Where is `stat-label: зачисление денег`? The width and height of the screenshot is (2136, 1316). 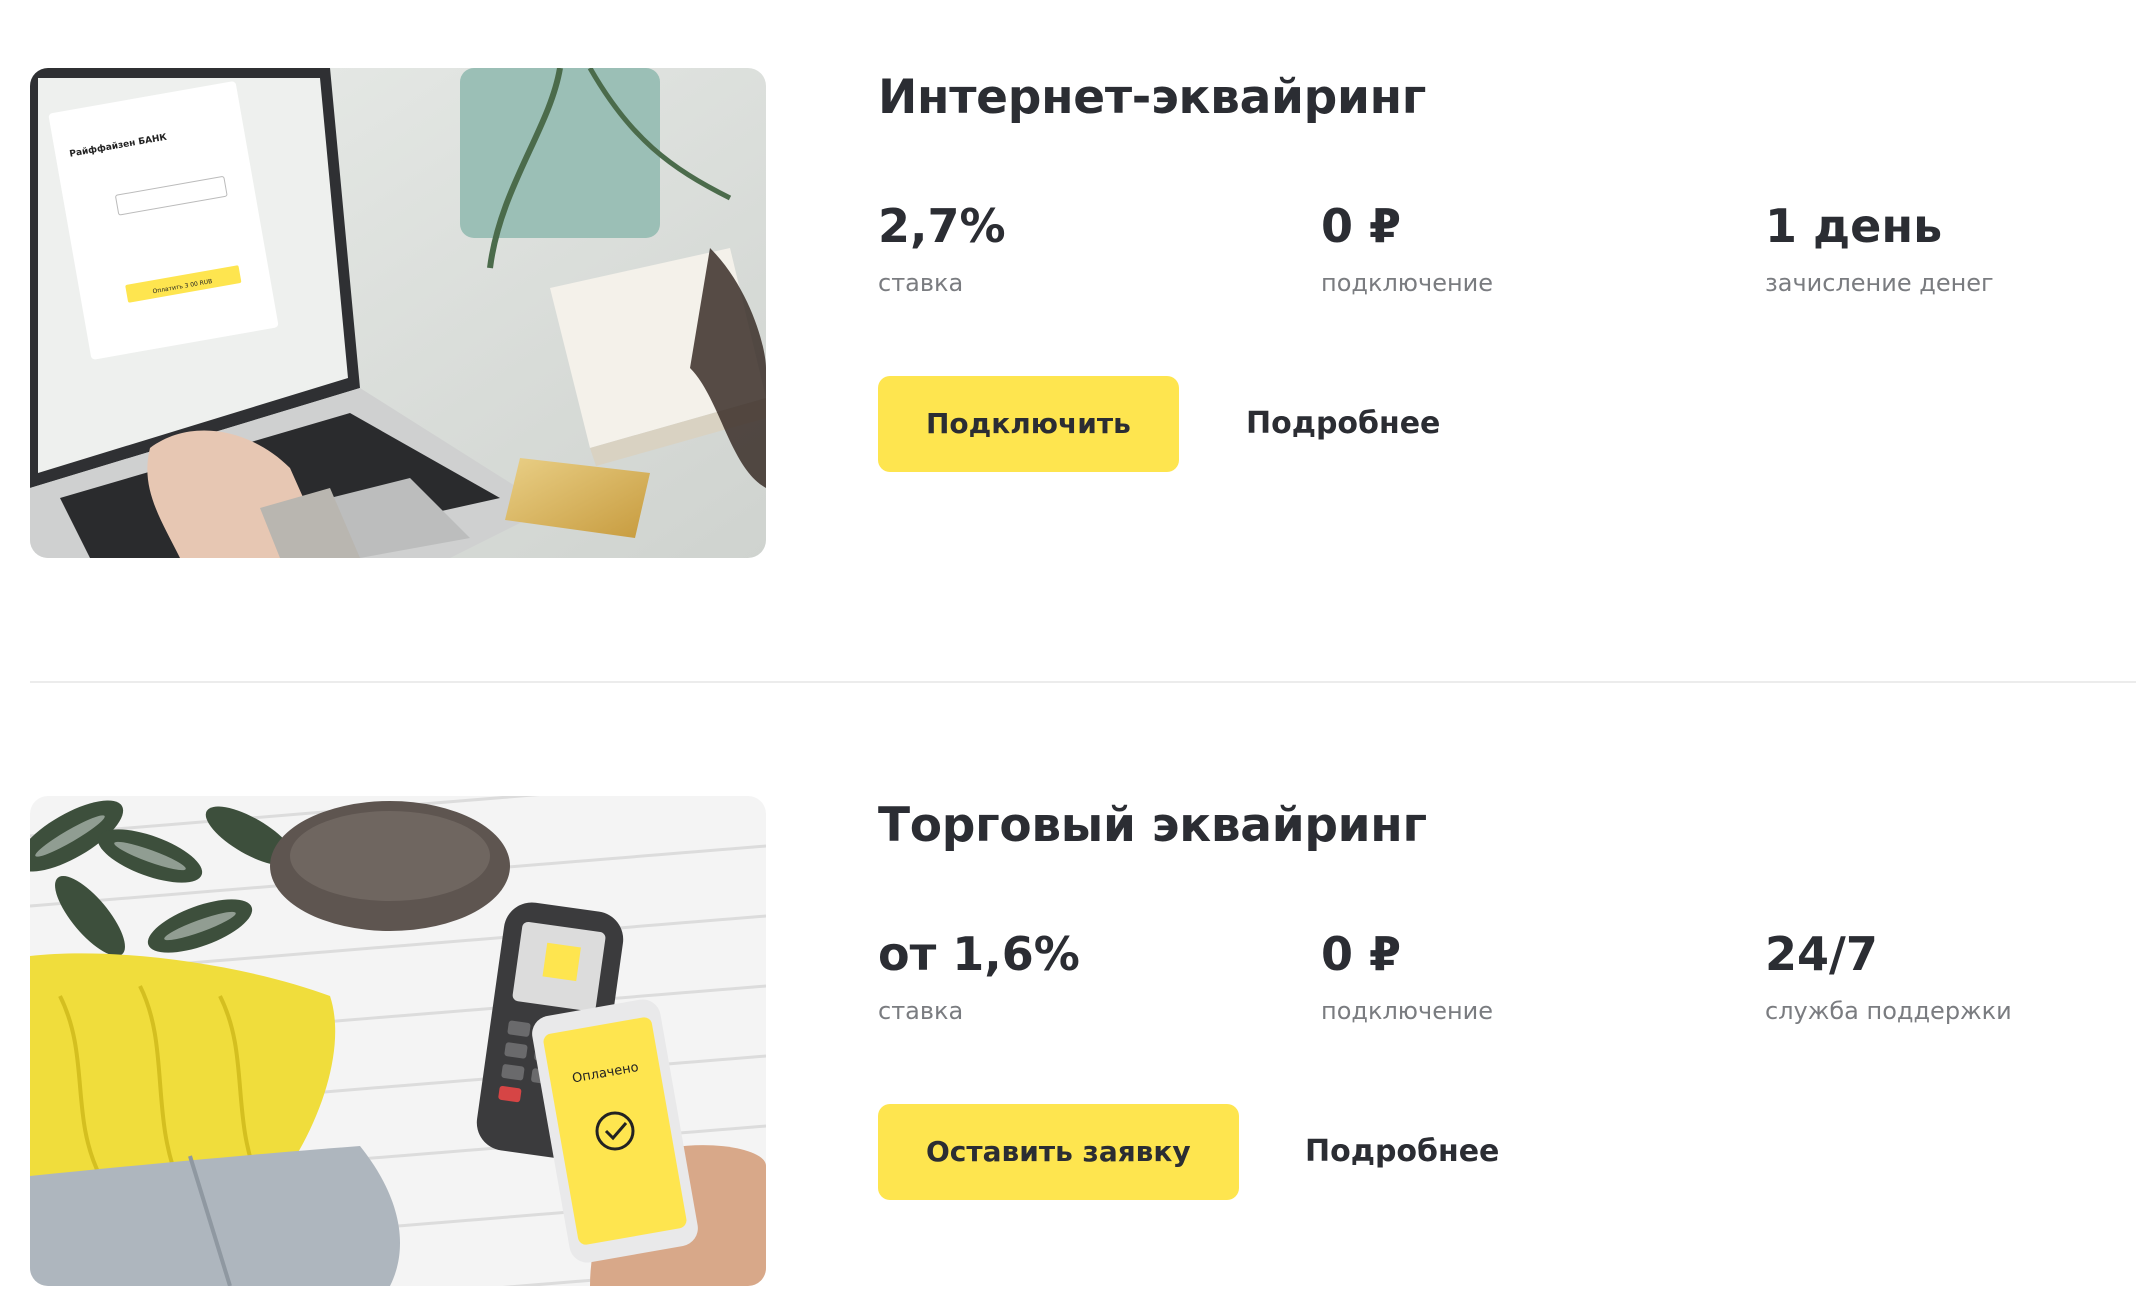
stat-label: зачисление денег is located at coordinates (1879, 283).